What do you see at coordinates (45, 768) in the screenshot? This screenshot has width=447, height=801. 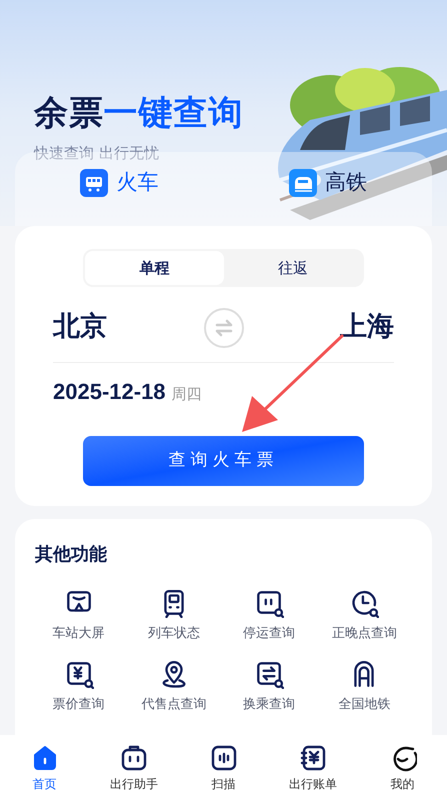 I see `nav-item: 首页` at bounding box center [45, 768].